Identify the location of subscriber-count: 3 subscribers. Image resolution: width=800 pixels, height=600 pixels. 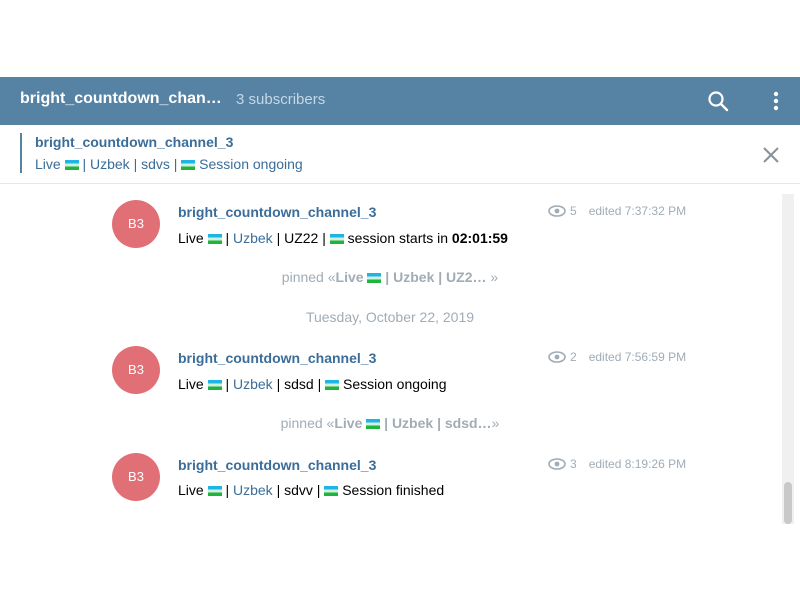
(281, 99).